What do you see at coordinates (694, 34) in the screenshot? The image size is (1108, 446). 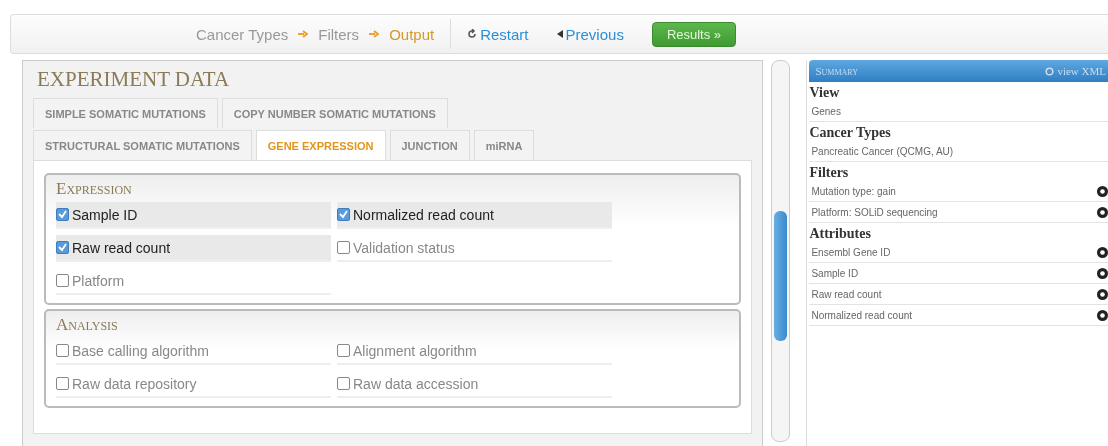 I see `results-button: Results »` at bounding box center [694, 34].